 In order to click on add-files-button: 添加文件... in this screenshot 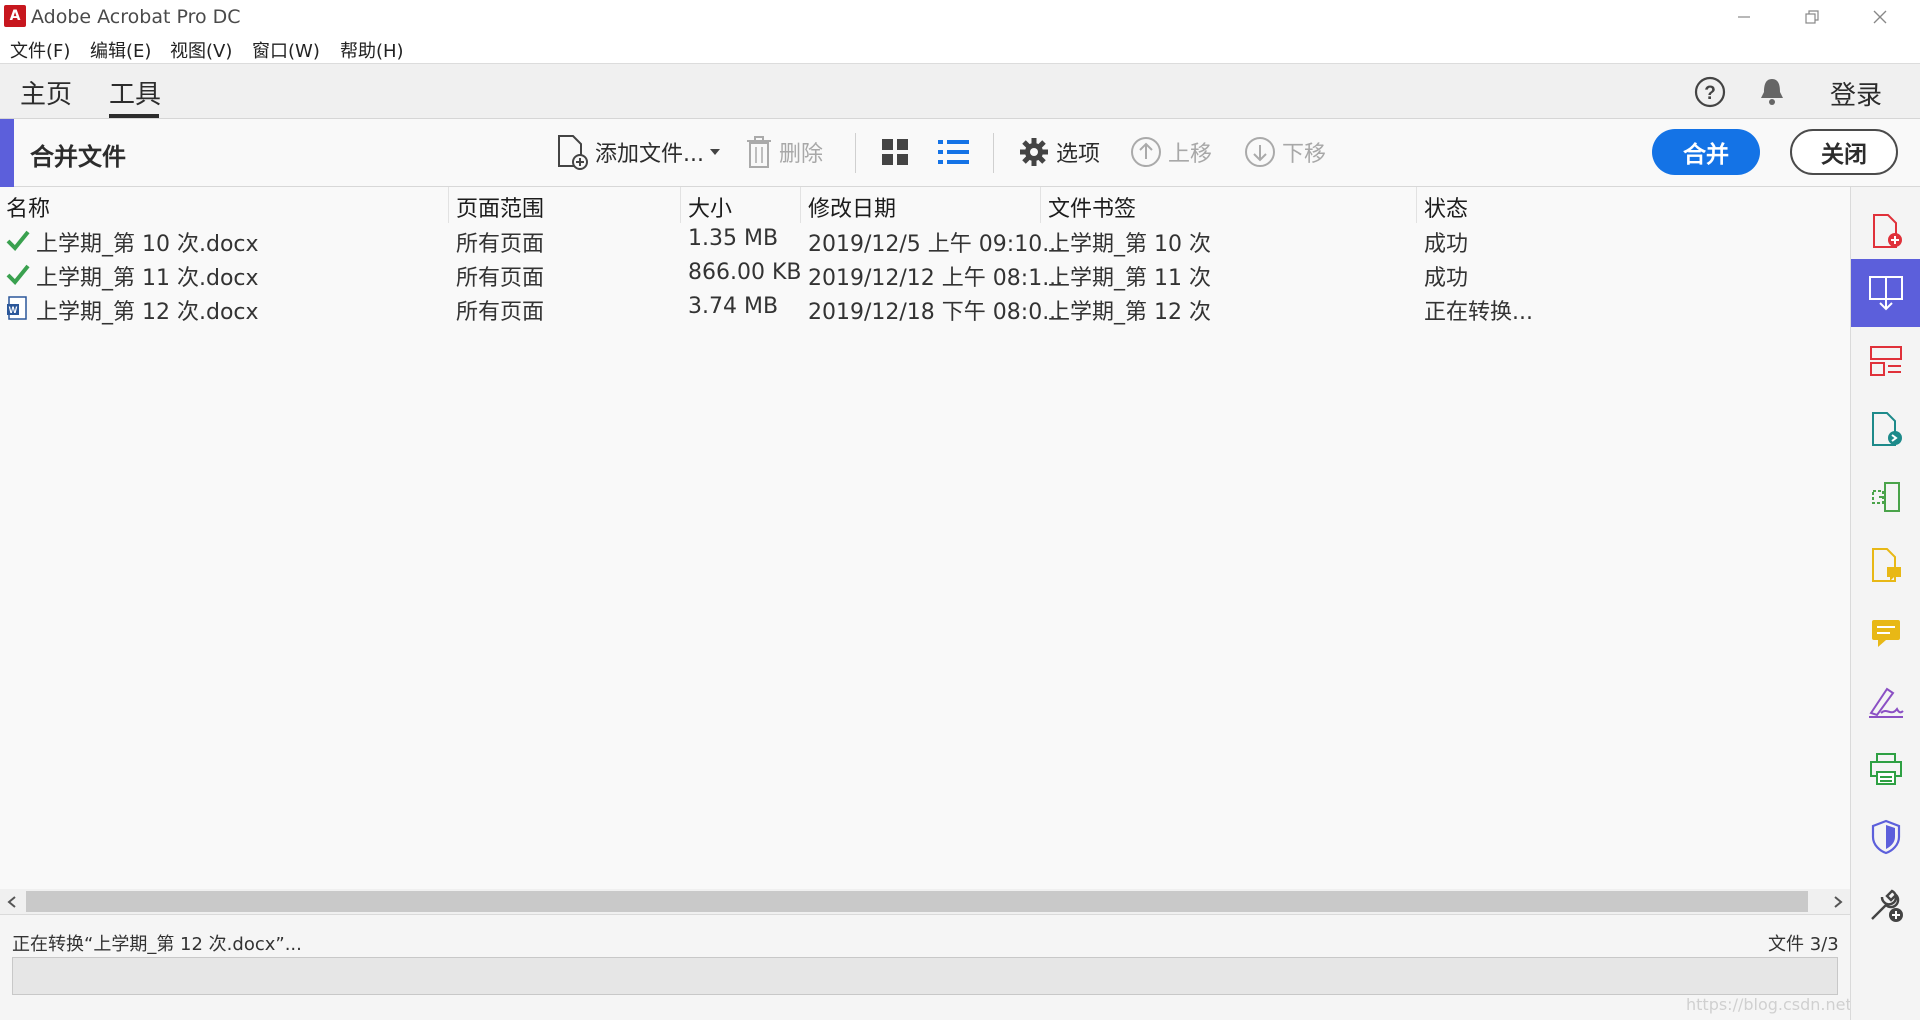, I will do `click(641, 152)`.